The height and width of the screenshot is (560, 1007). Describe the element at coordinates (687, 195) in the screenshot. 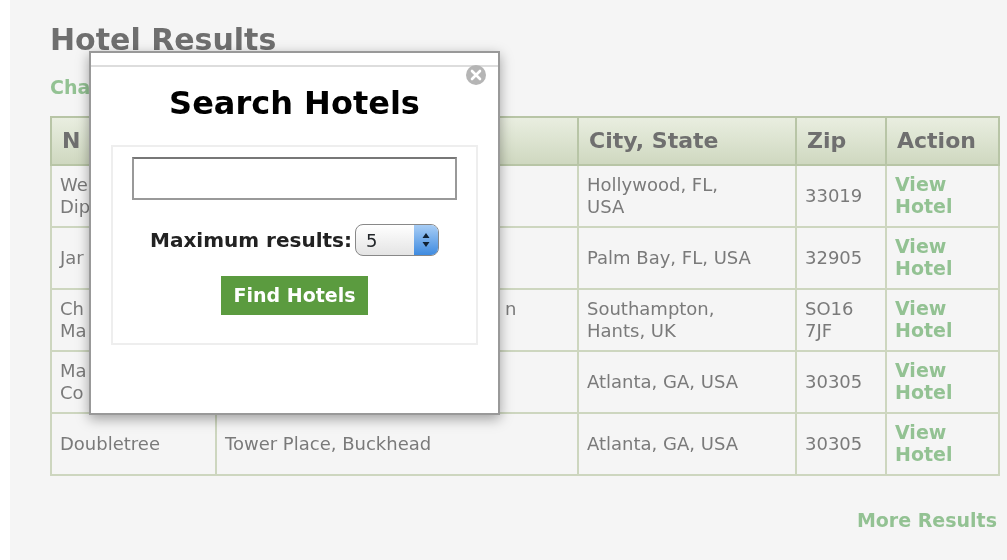

I see `table-cell: Hollywood, FL, USA` at that location.